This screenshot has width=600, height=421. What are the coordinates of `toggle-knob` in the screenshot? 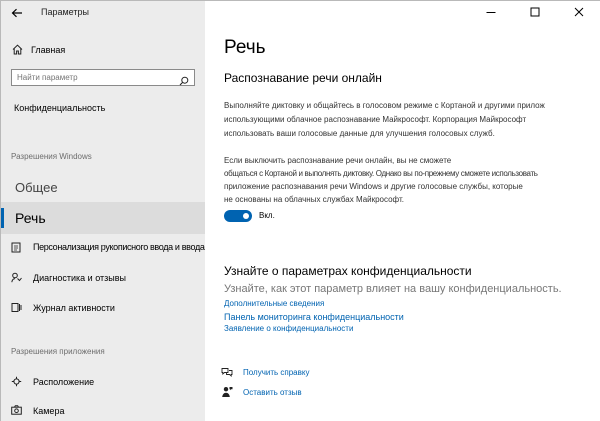 It's located at (246, 216).